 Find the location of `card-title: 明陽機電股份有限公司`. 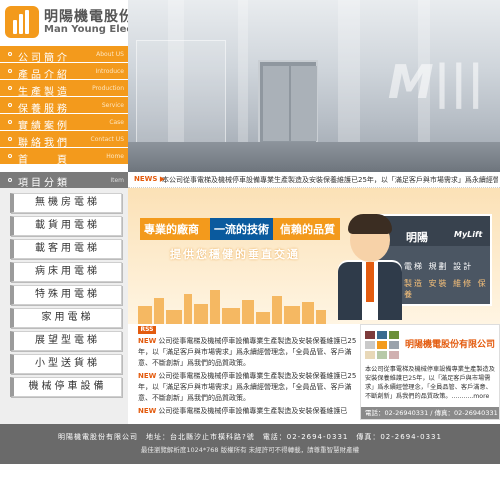

card-title: 明陽機電股份有限公司 is located at coordinates (450, 345).